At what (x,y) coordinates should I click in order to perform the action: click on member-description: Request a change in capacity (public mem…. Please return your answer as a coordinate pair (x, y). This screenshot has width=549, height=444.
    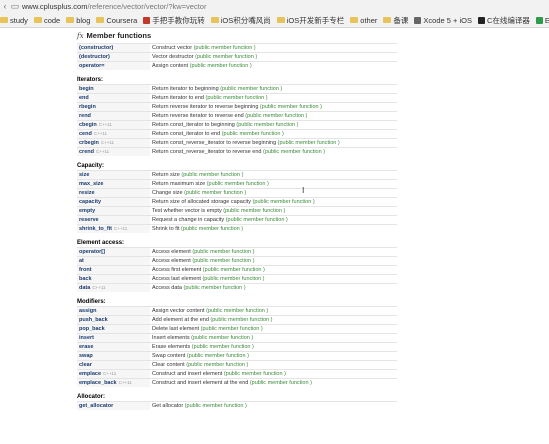
    Looking at the image, I should click on (273, 220).